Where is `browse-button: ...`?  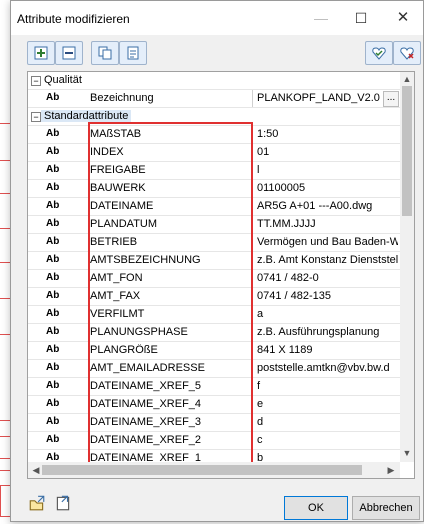 browse-button: ... is located at coordinates (391, 99).